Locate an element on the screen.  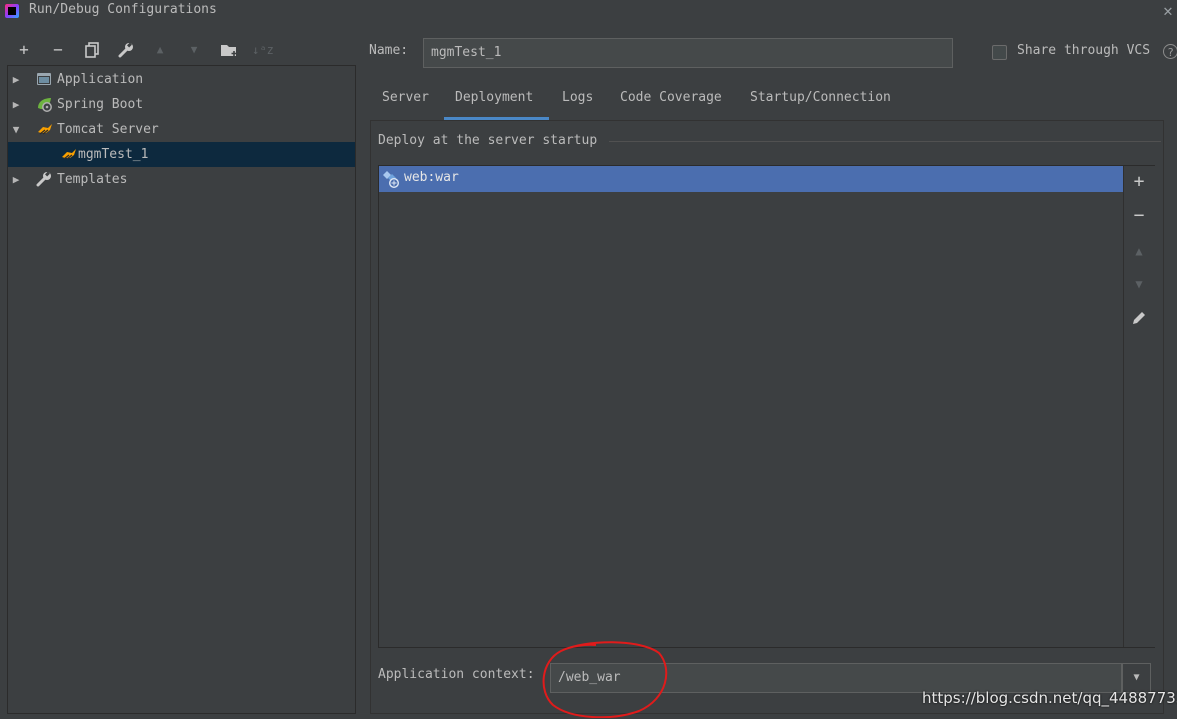
tree-item-label: Tomcat Server is located at coordinates (108, 129).